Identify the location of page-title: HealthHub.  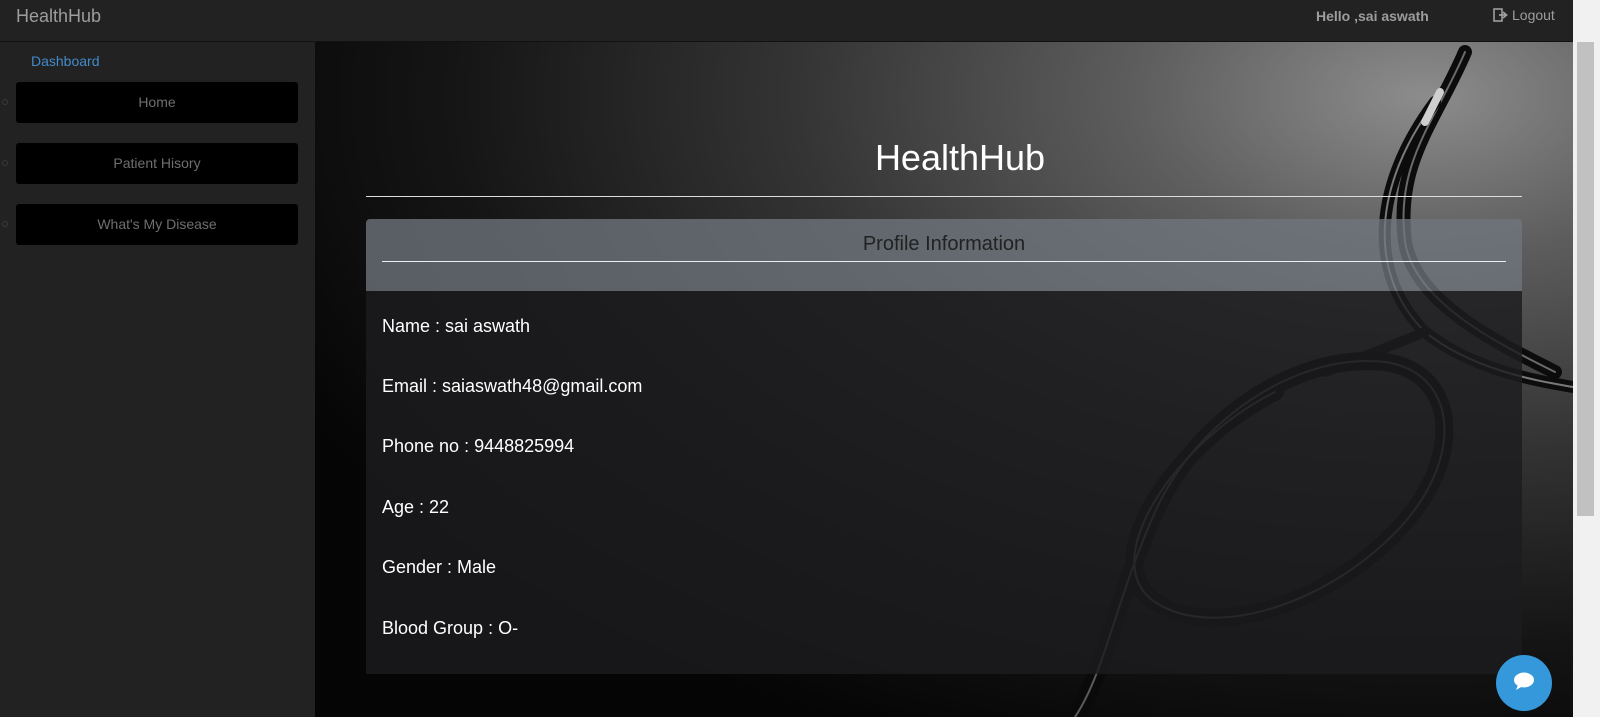
(960, 157).